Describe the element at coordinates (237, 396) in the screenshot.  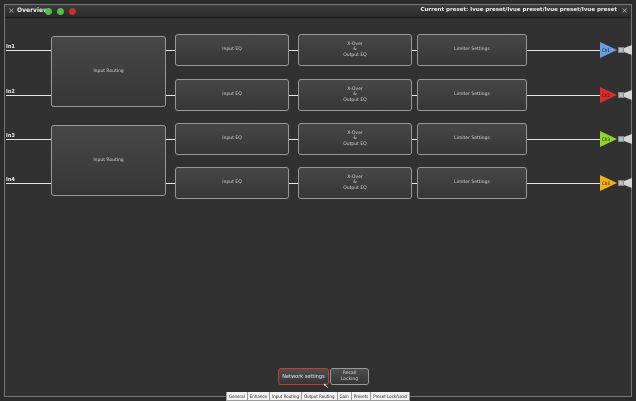
I see `tab-general: General` at that location.